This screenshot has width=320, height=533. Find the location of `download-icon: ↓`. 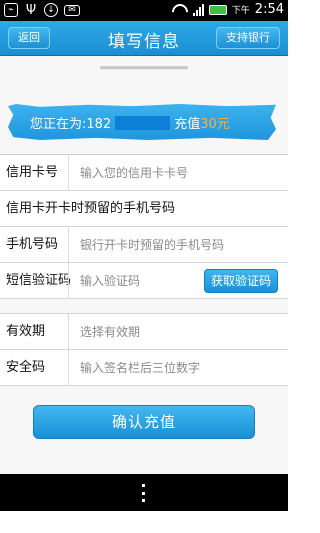

download-icon: ↓ is located at coordinates (51, 10).